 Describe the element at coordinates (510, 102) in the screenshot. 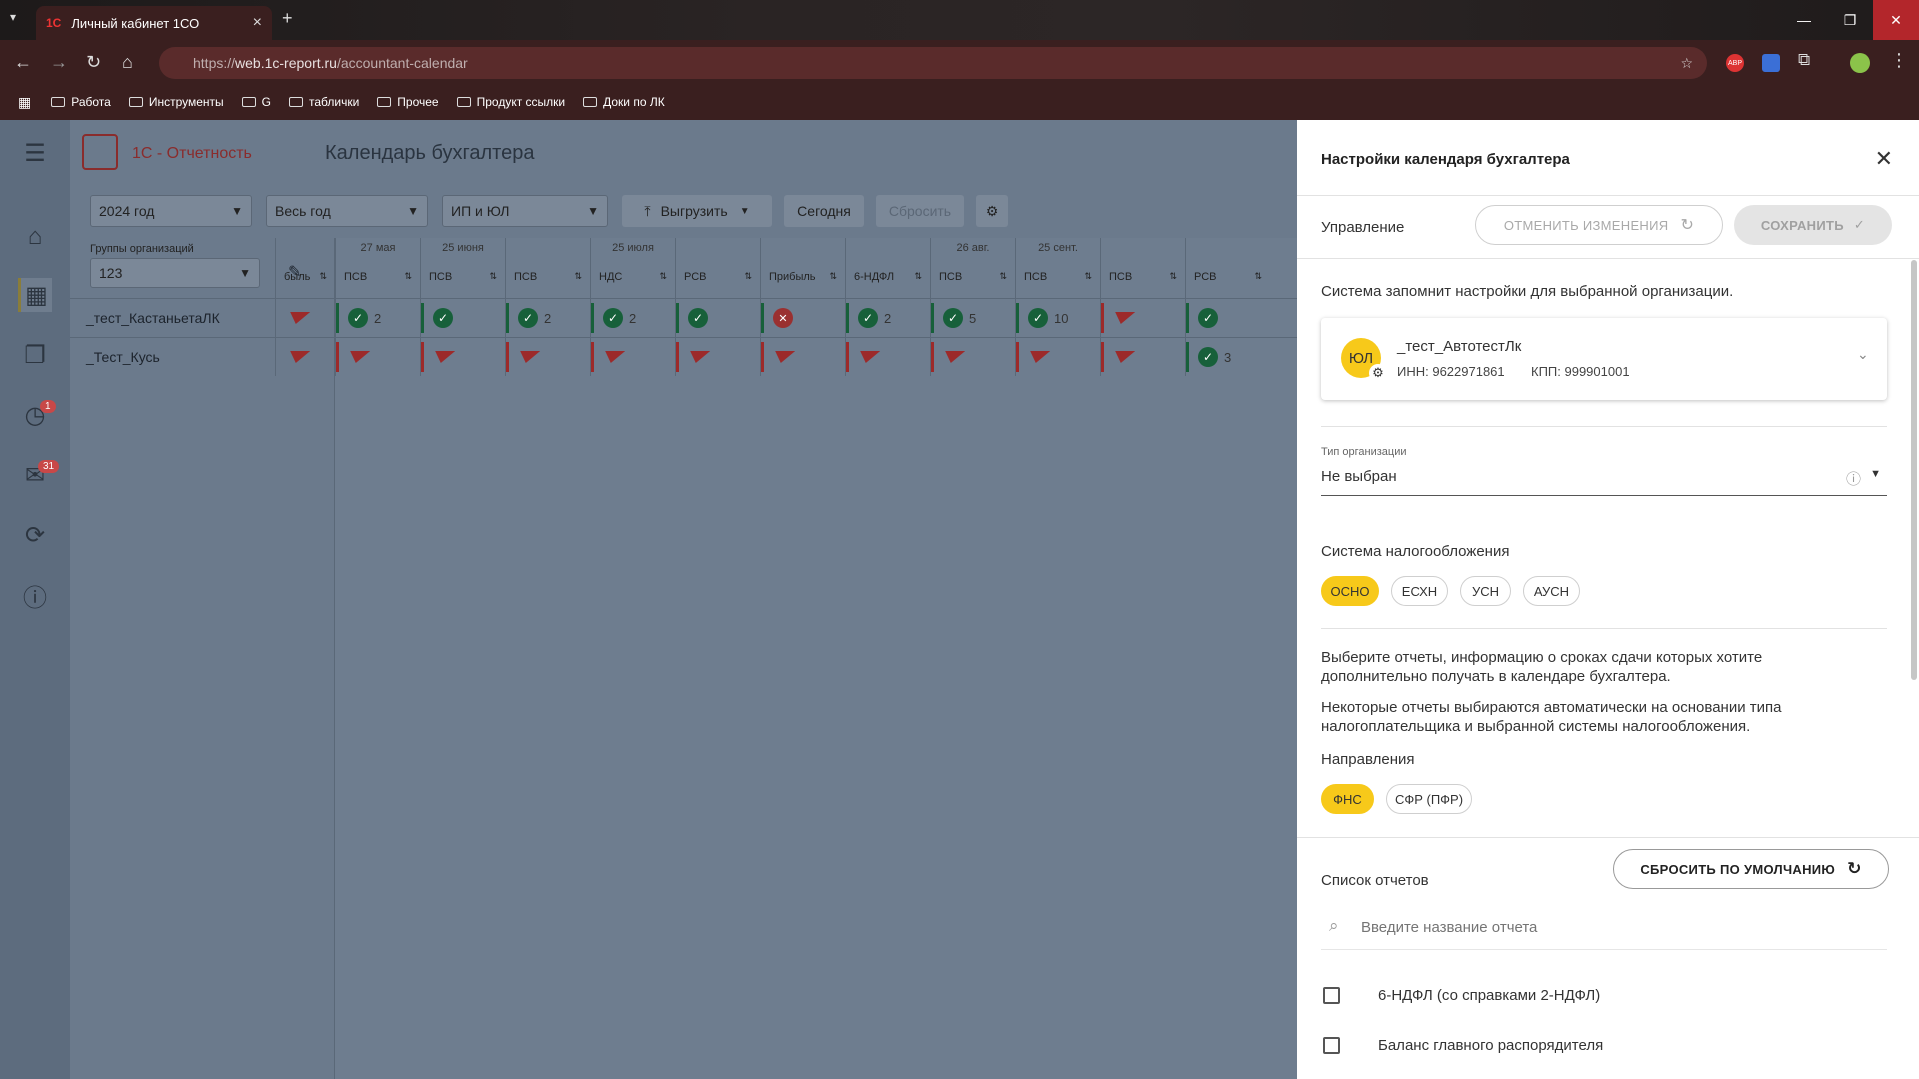

I see `bookmark-folder: Продукт ссылки` at that location.